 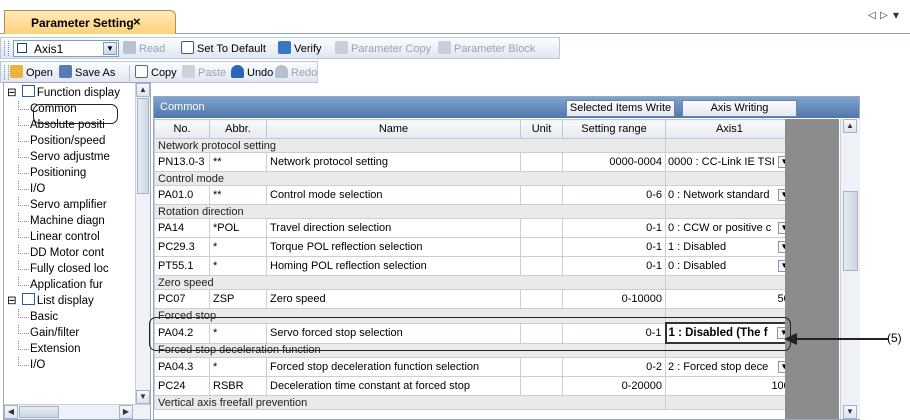 What do you see at coordinates (393, 129) in the screenshot?
I see `column-header: Name` at bounding box center [393, 129].